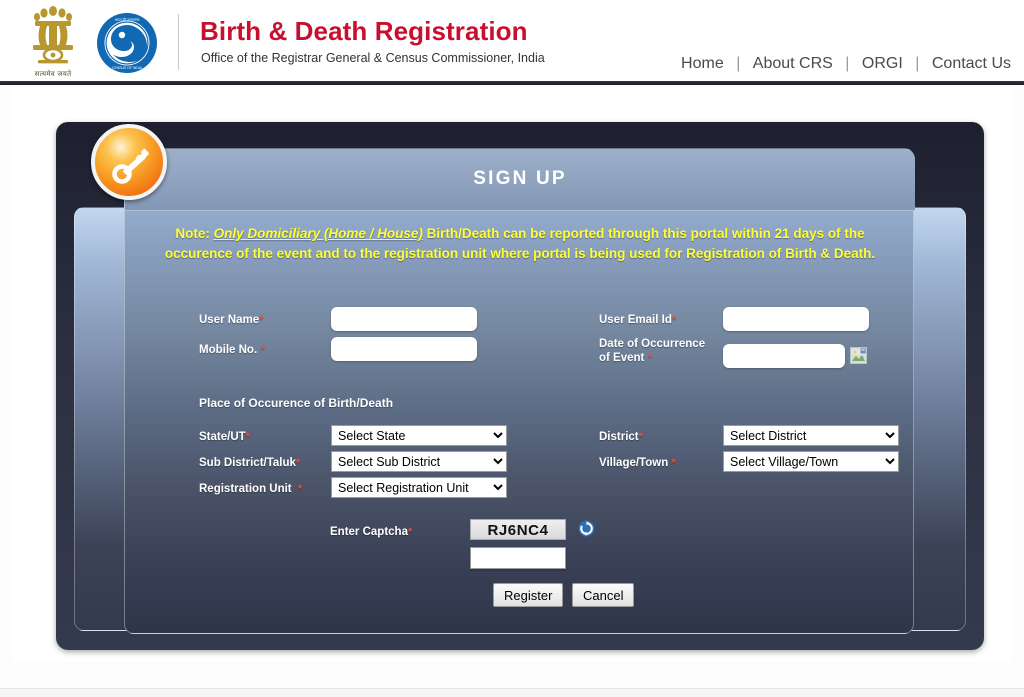 The height and width of the screenshot is (697, 1024). Describe the element at coordinates (231, 320) in the screenshot. I see `user-name-label: User Name*` at that location.